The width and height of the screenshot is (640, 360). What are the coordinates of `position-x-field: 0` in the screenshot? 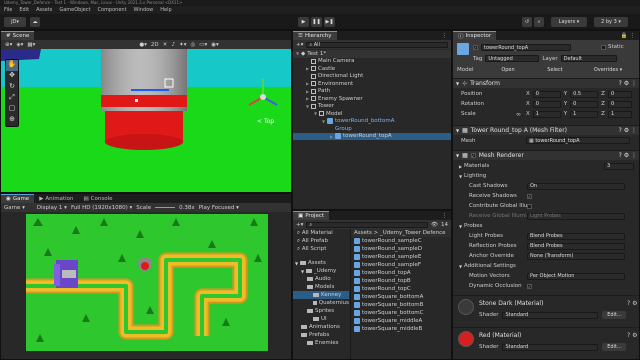 It's located at (546, 94).